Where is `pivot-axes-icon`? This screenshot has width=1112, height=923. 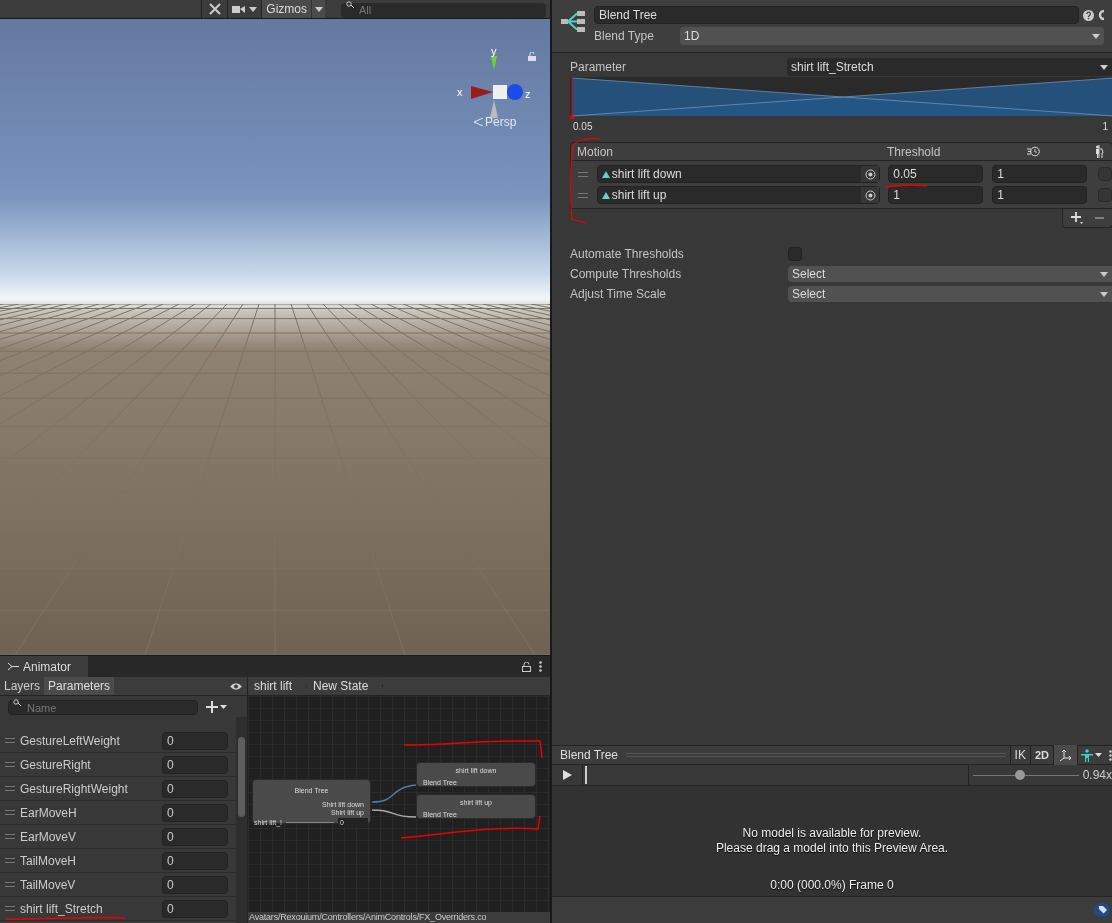 pivot-axes-icon is located at coordinates (1065, 755).